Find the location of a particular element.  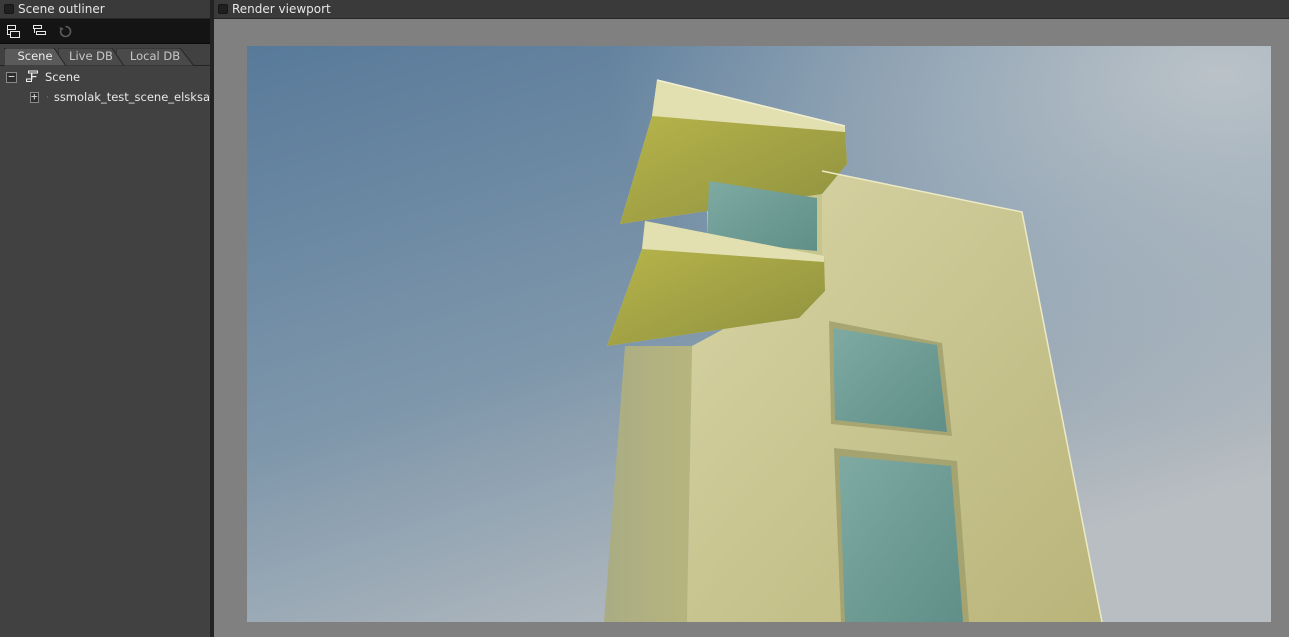

collapse-all-icon is located at coordinates (39, 29).